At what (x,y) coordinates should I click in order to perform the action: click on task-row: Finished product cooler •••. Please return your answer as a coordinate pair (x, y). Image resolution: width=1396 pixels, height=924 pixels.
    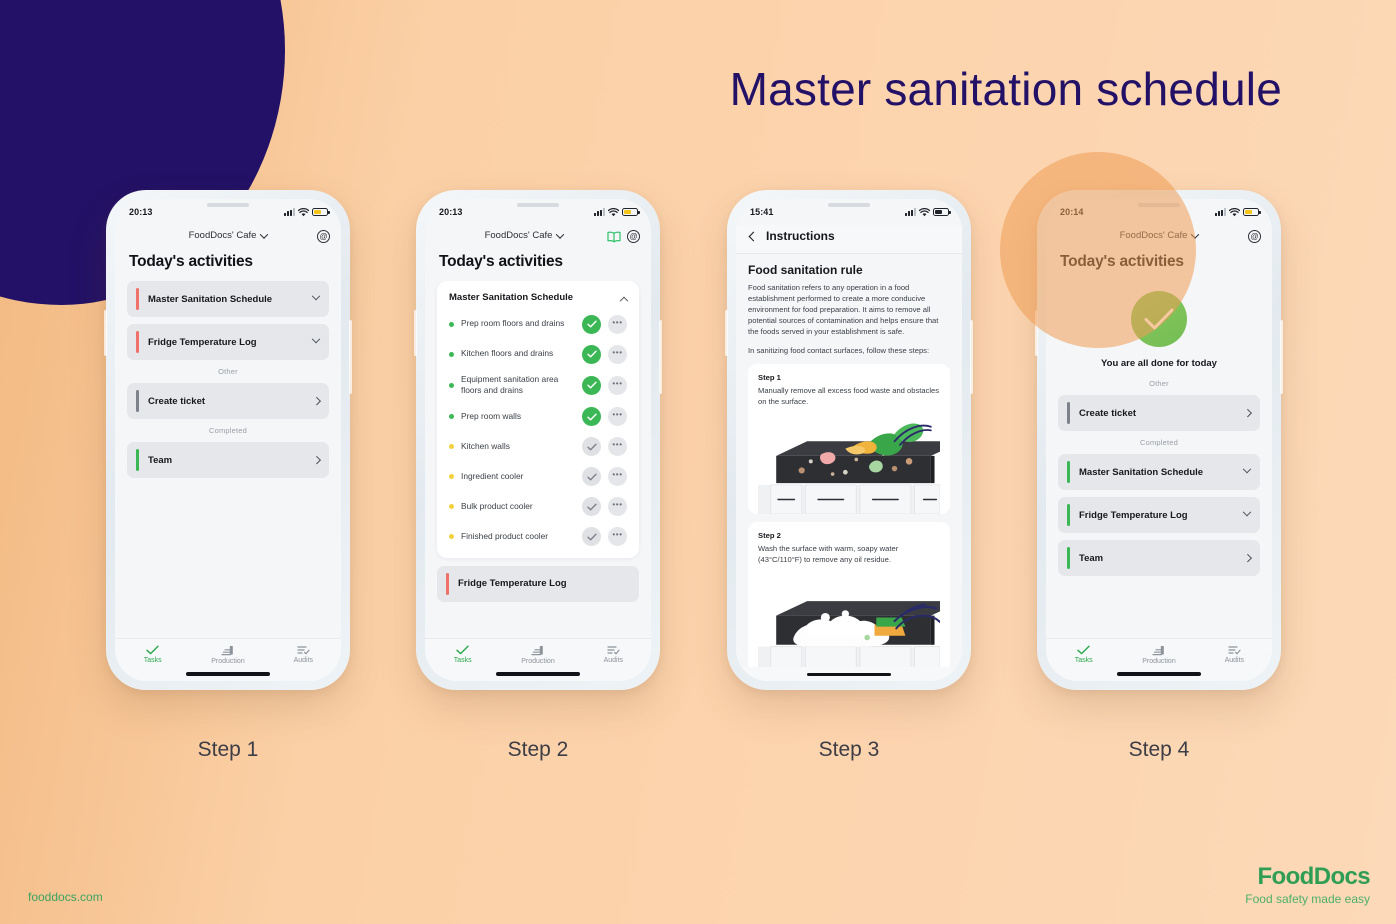
    Looking at the image, I should click on (538, 537).